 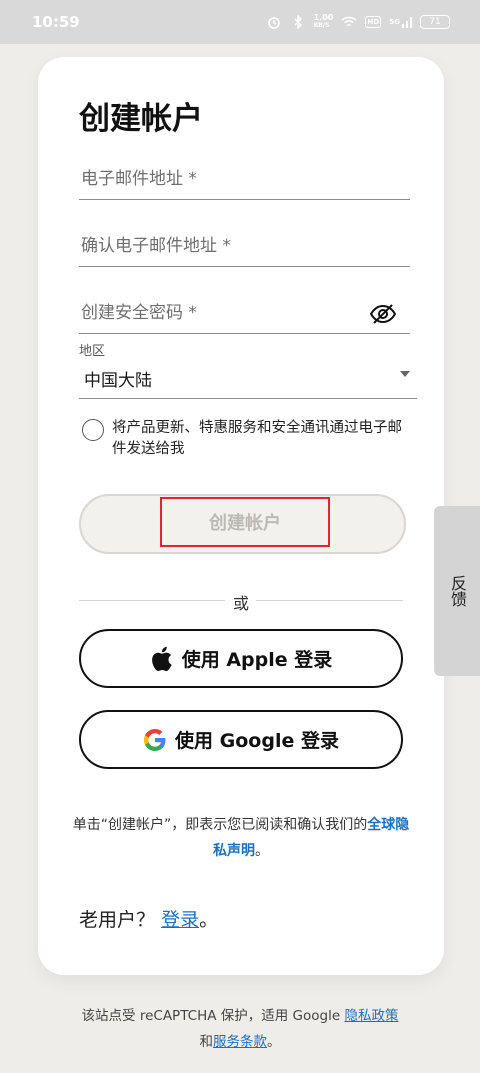 I want to click on apple-icon, so click(x=162, y=658).